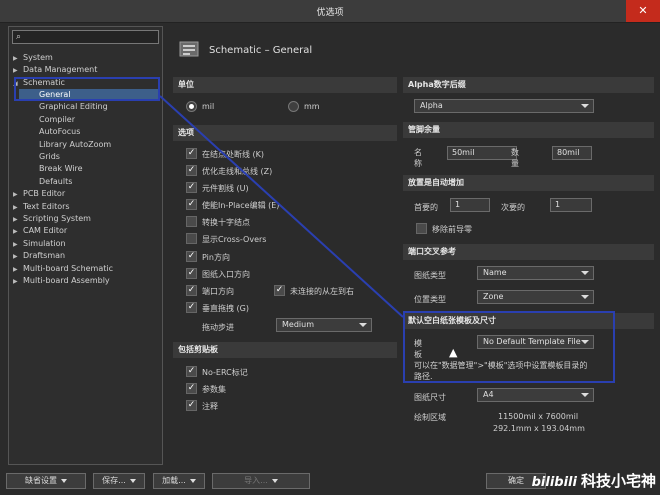 This screenshot has width=660, height=495. Describe the element at coordinates (293, 106) in the screenshot. I see `units-mm-radio` at that location.